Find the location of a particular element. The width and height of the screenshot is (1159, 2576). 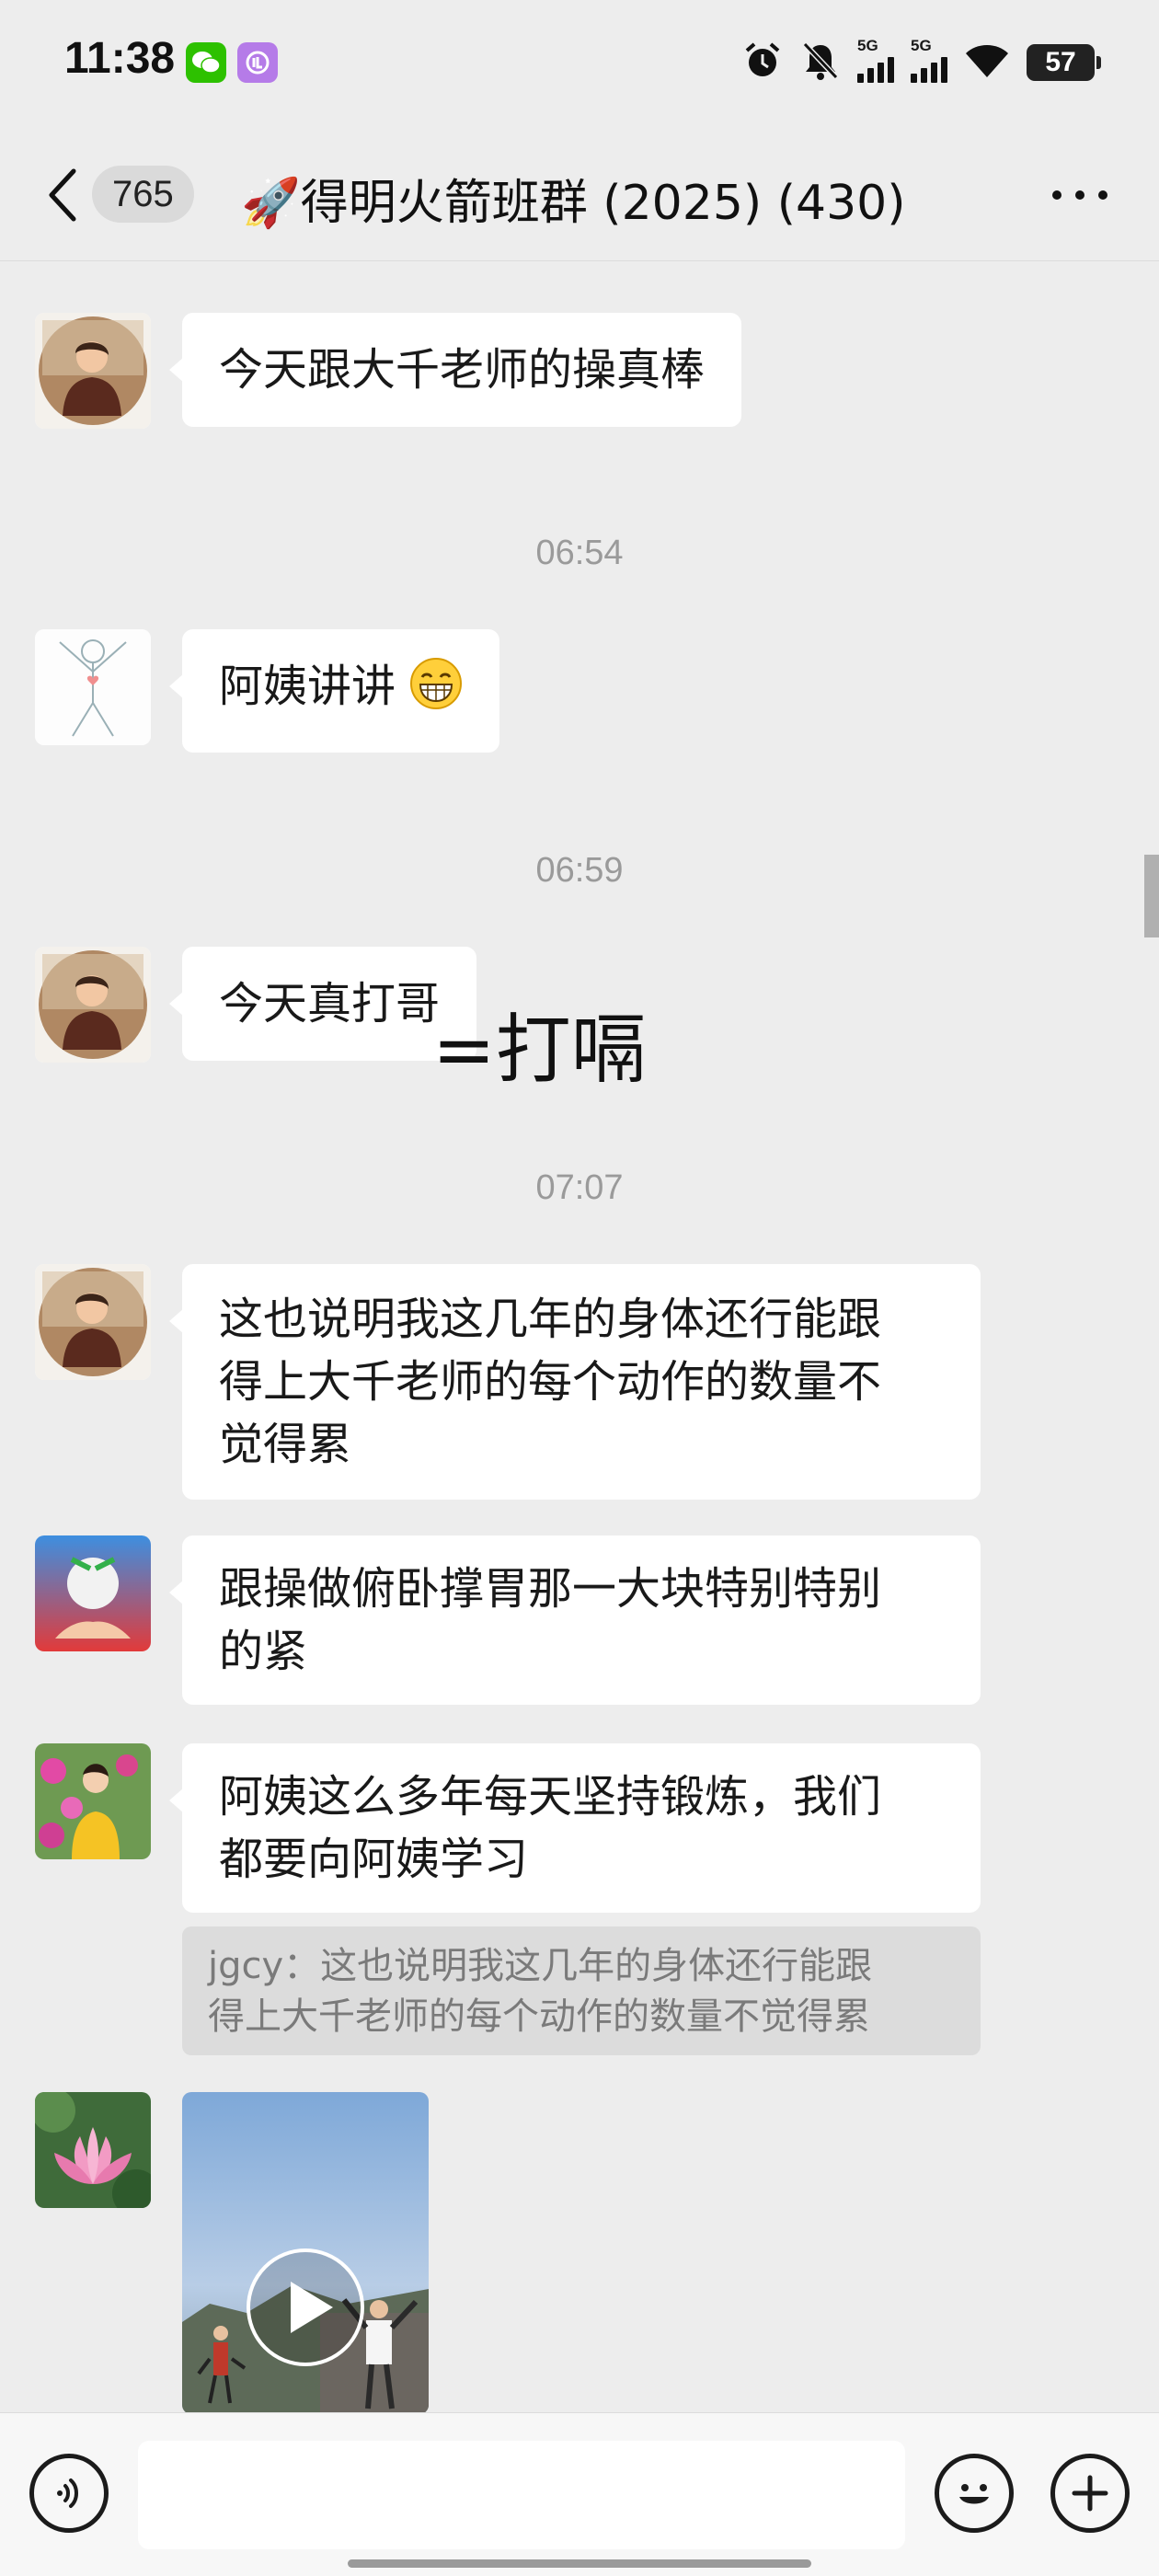

message-timestamp: 07:07 is located at coordinates (579, 1187).